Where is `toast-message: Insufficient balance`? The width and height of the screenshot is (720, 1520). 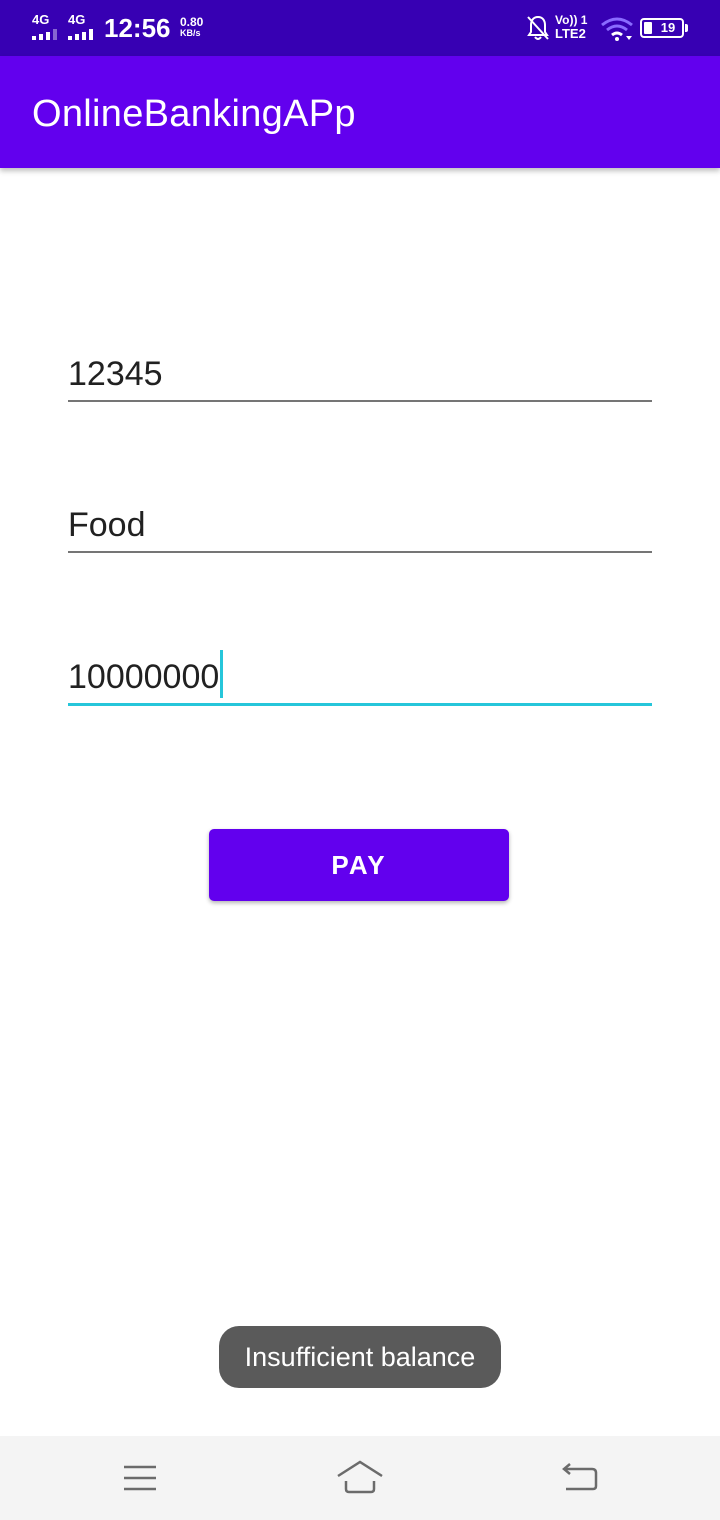
toast-message: Insufficient balance is located at coordinates (360, 1357).